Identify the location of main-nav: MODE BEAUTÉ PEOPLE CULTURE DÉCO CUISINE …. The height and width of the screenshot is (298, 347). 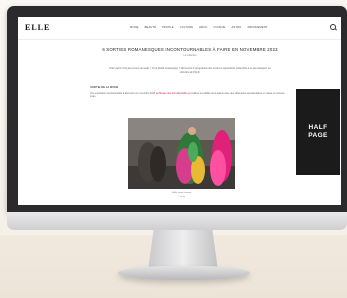
(199, 27).